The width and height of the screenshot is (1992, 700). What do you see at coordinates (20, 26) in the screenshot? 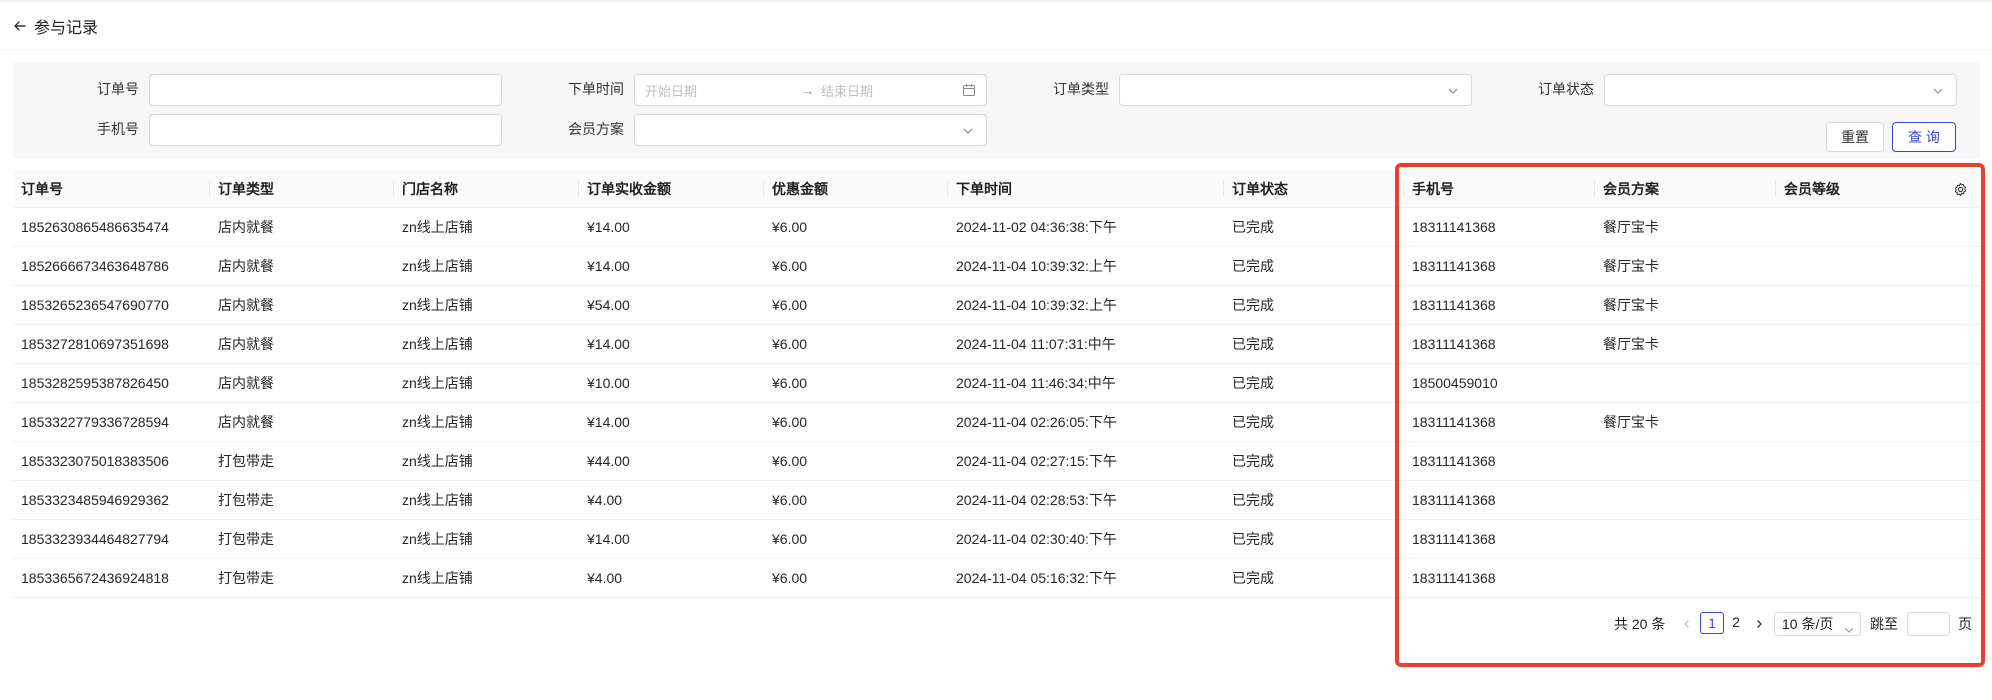
I see `back-arrow-icon` at bounding box center [20, 26].